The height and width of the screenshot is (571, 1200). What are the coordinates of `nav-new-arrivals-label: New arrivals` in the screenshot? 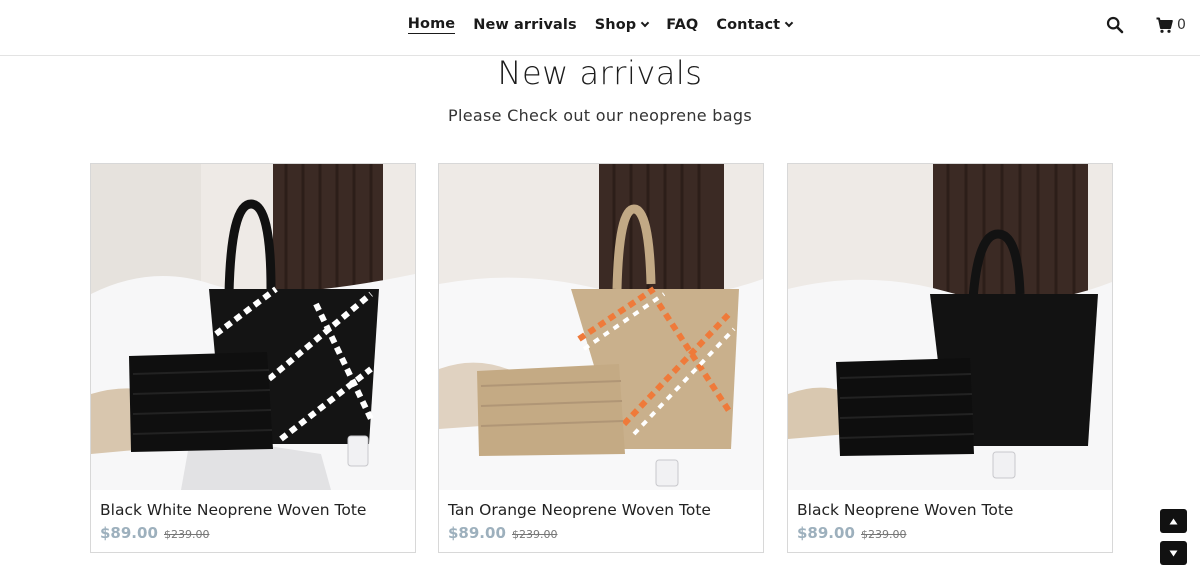 It's located at (525, 25).